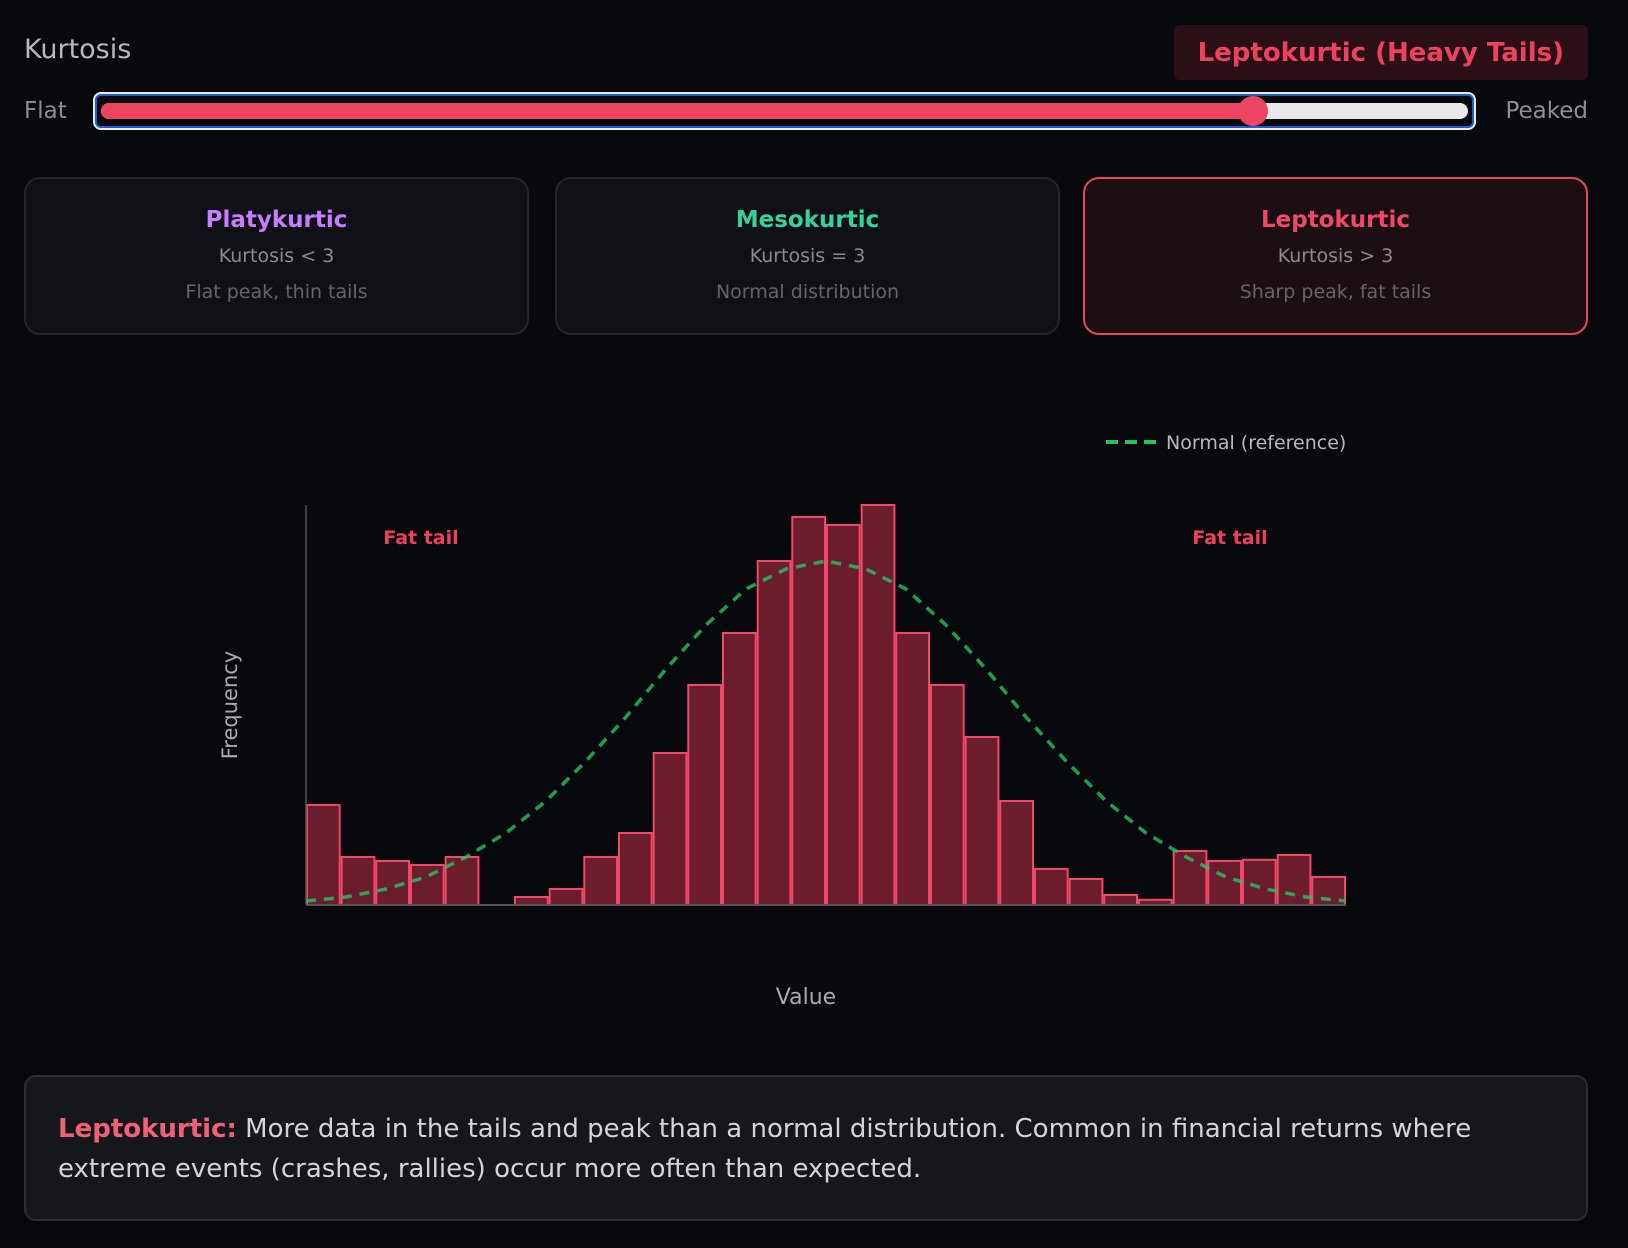 The height and width of the screenshot is (1248, 1628). I want to click on card-title: Mesokurtic, so click(807, 220).